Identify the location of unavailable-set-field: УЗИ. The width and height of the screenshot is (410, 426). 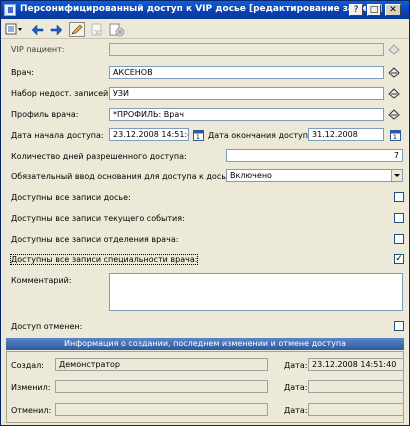
(246, 93).